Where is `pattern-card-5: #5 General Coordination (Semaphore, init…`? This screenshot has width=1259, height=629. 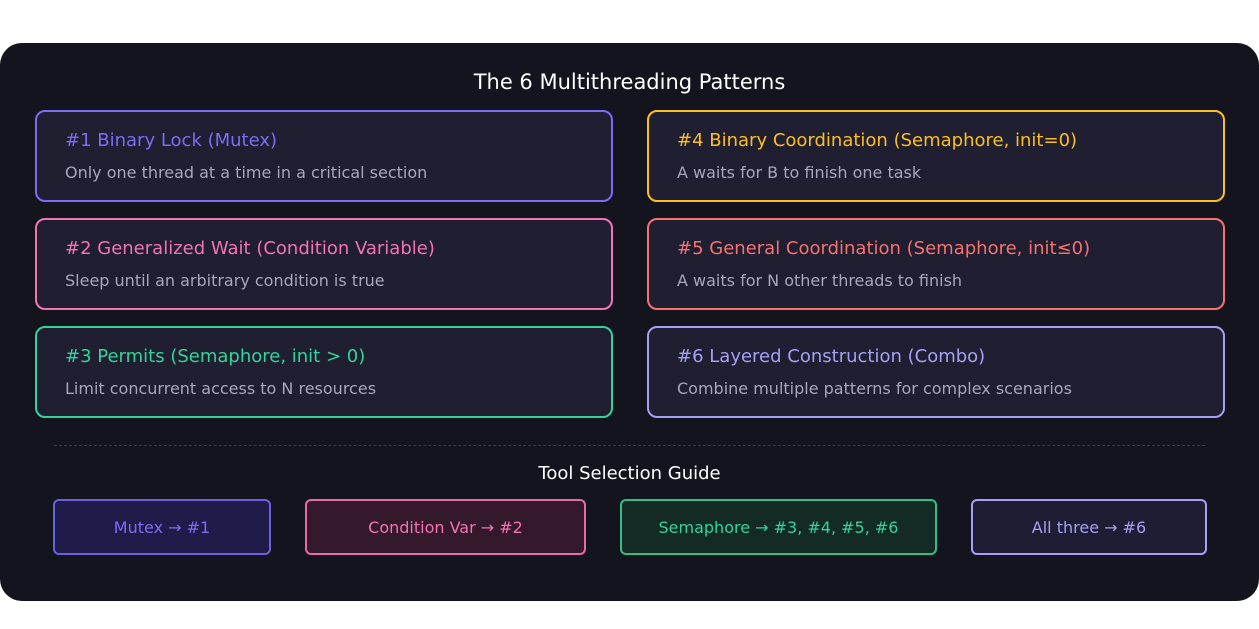 pattern-card-5: #5 General Coordination (Semaphore, init… is located at coordinates (936, 264).